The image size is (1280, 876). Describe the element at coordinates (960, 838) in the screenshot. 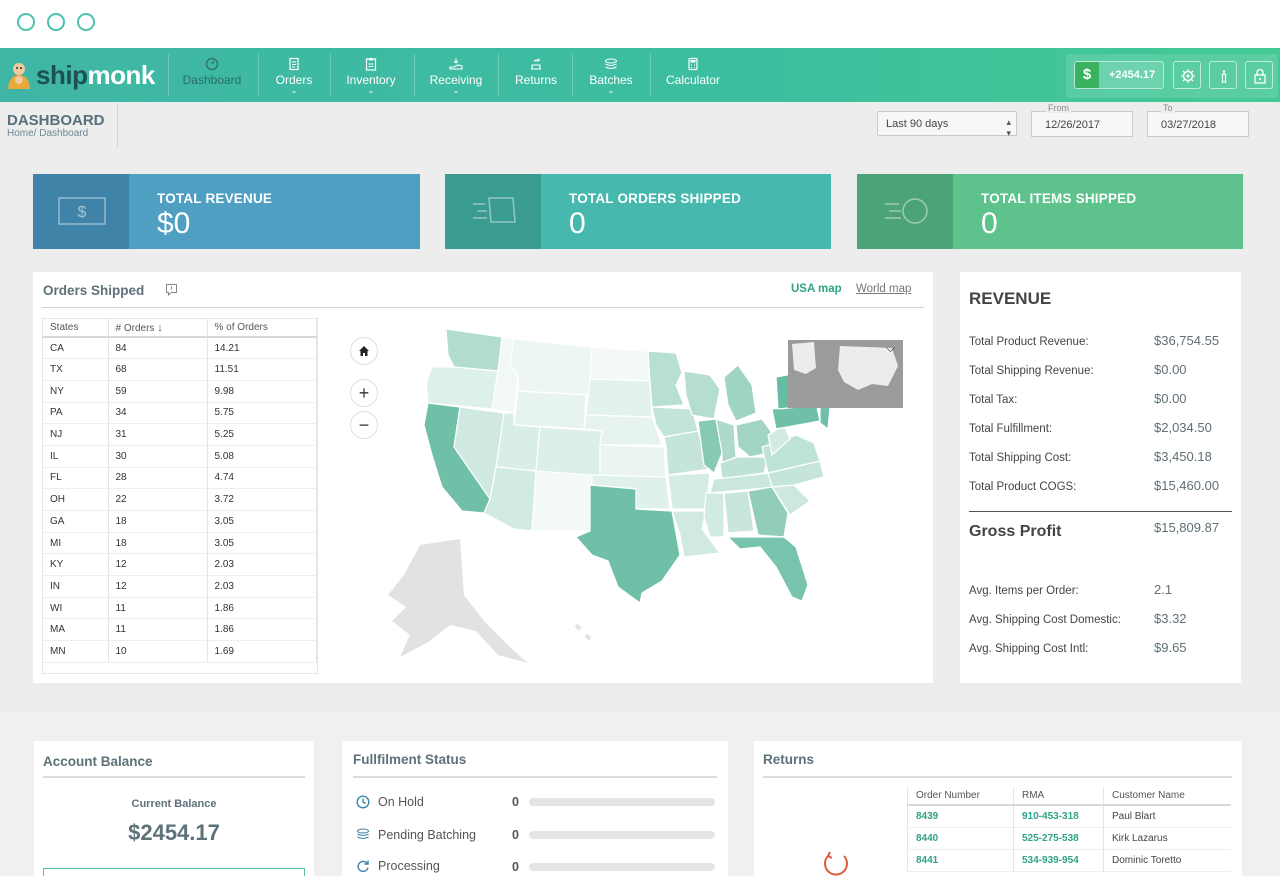

I see `order-number-cell: 8440` at that location.